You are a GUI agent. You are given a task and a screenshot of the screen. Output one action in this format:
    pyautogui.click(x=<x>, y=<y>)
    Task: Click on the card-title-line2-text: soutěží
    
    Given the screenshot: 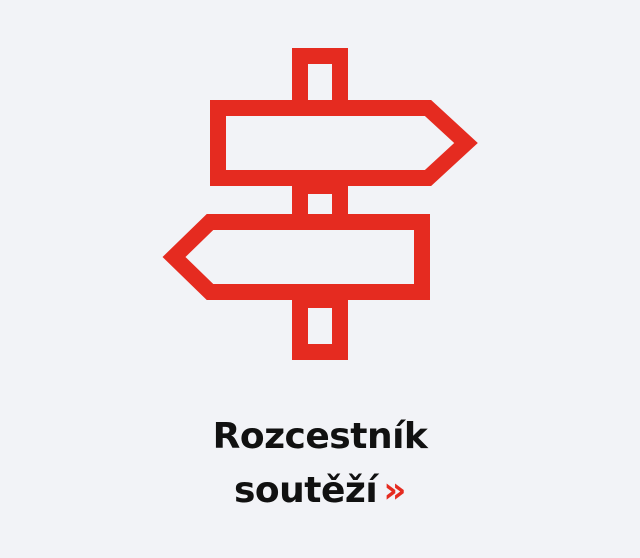 What is the action you would take?
    pyautogui.click(x=306, y=490)
    